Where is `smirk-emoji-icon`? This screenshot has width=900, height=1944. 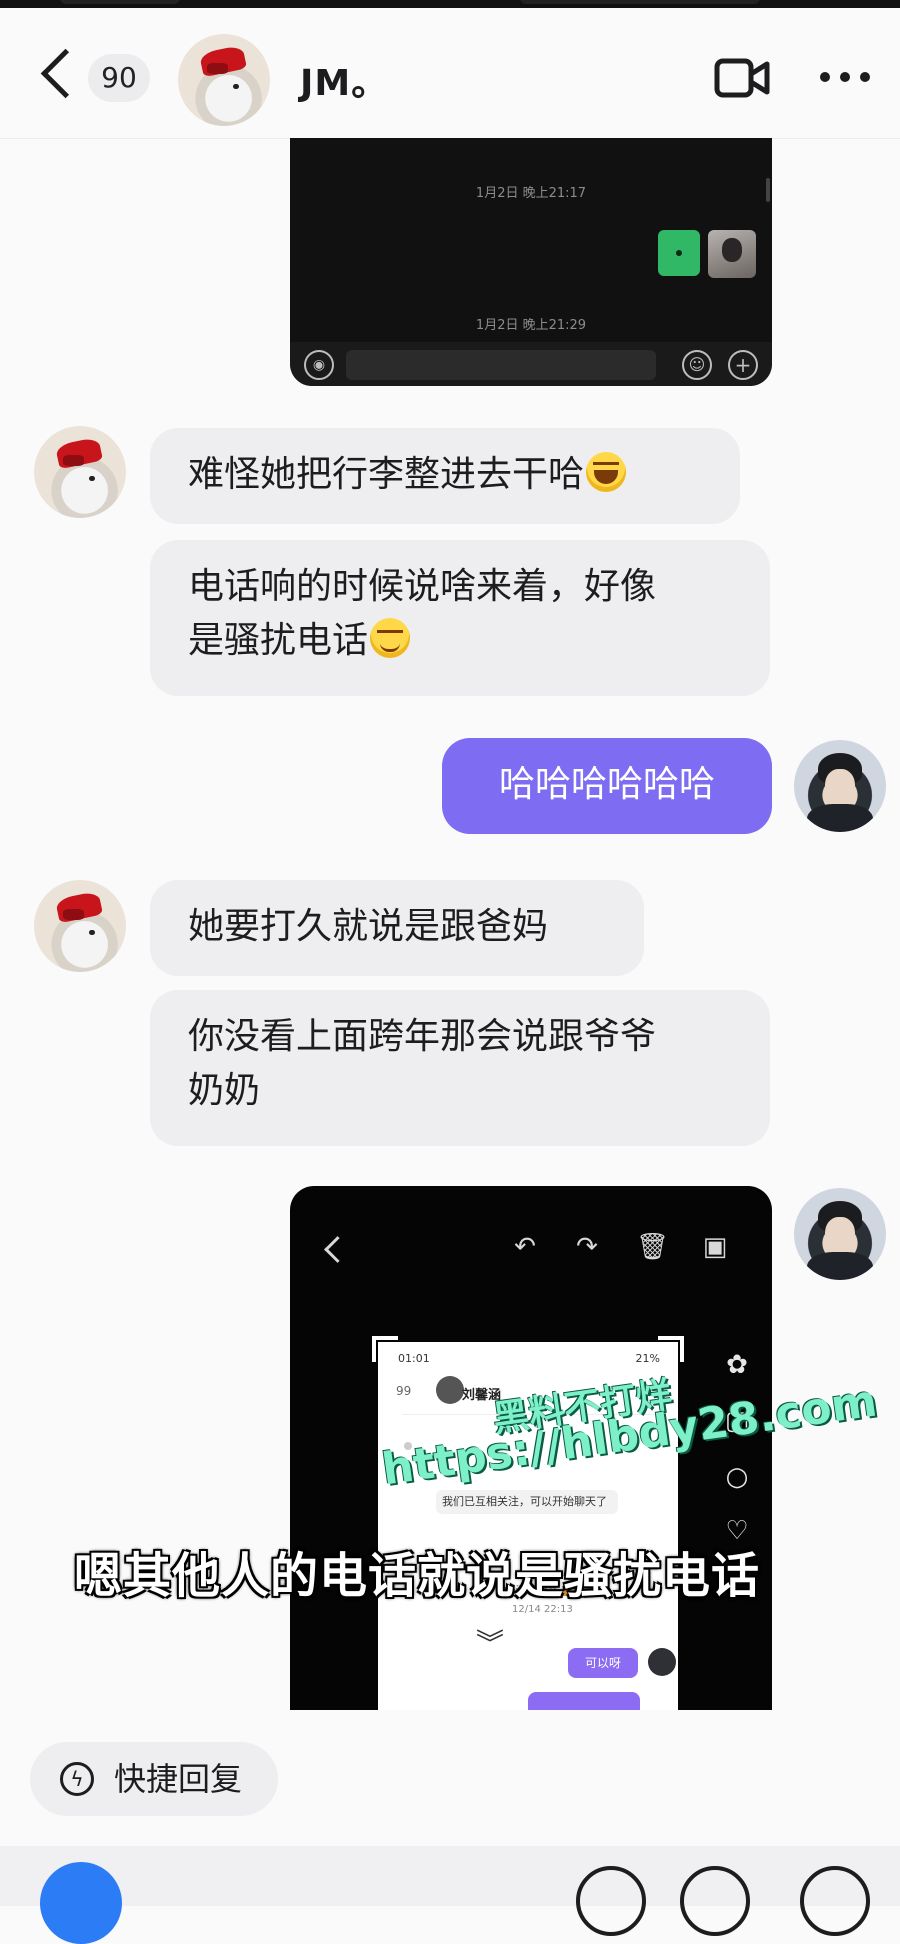 smirk-emoji-icon is located at coordinates (390, 638).